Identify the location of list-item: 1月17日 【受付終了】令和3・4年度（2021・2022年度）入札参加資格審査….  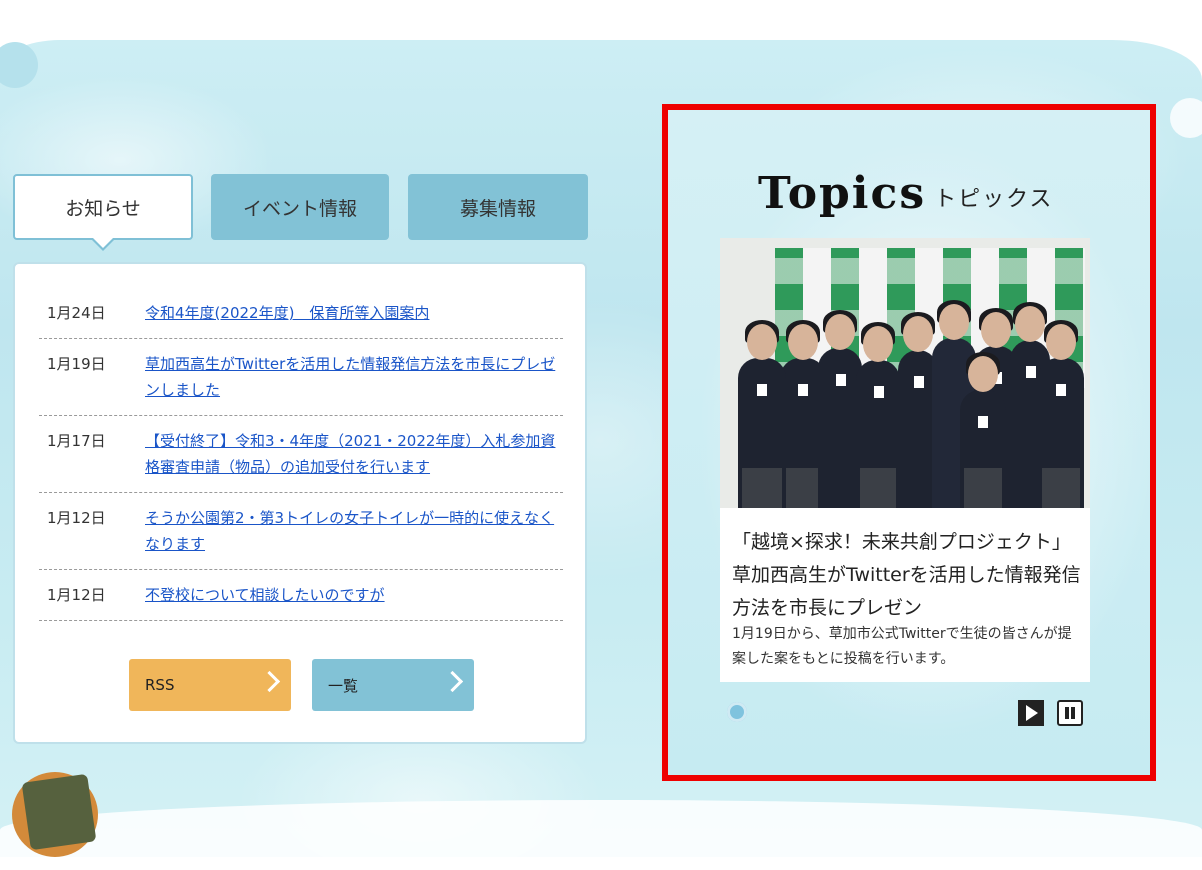
(301, 454).